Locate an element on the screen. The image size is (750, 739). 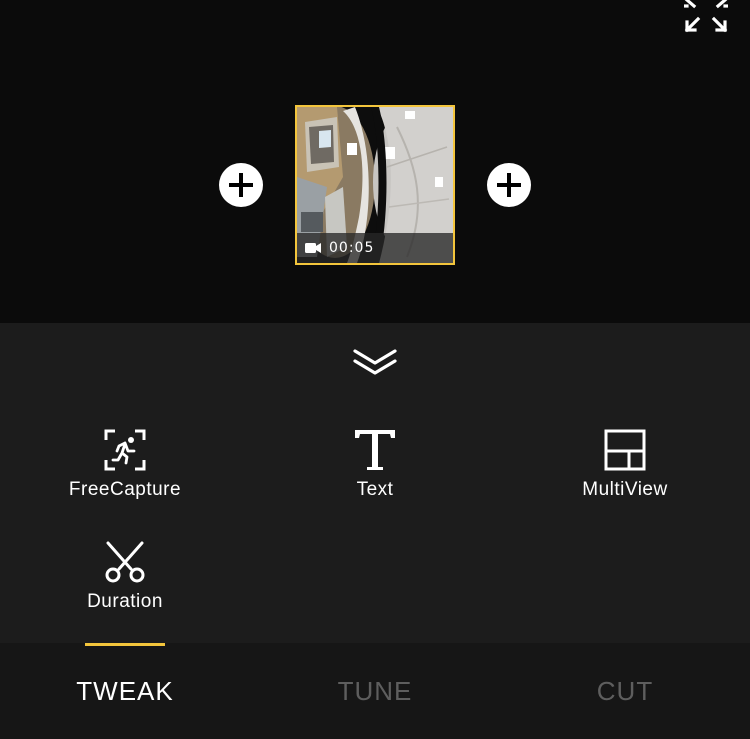
scissors-icon is located at coordinates (125, 562).